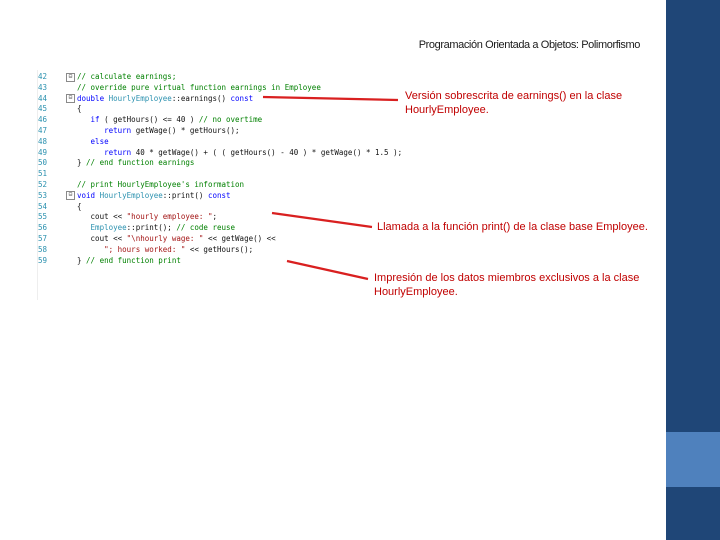 This screenshot has width=720, height=540. I want to click on earnings-arrow, so click(330, 98).